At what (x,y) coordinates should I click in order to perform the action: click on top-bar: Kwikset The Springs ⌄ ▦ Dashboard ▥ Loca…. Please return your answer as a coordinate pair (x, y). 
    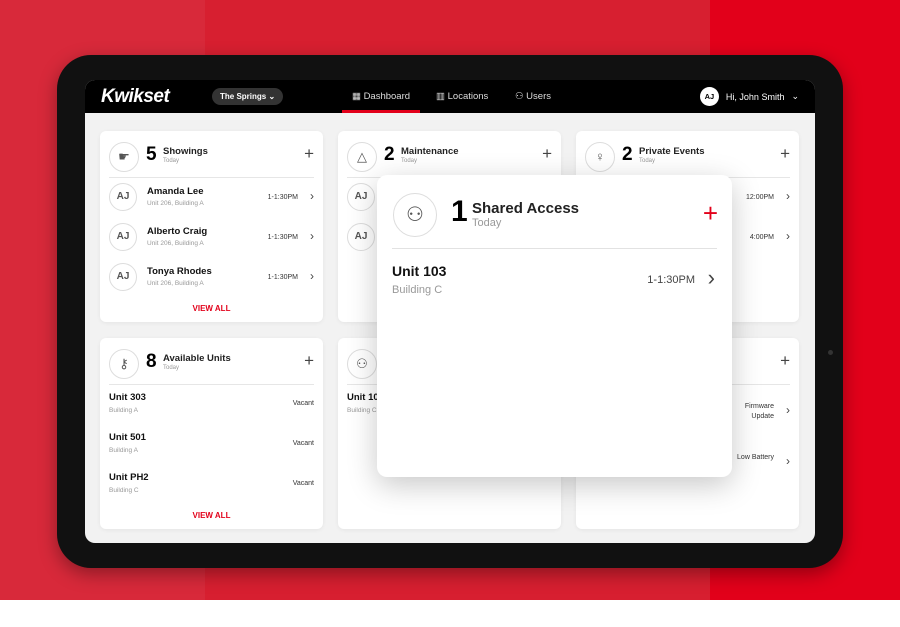
    Looking at the image, I should click on (450, 96).